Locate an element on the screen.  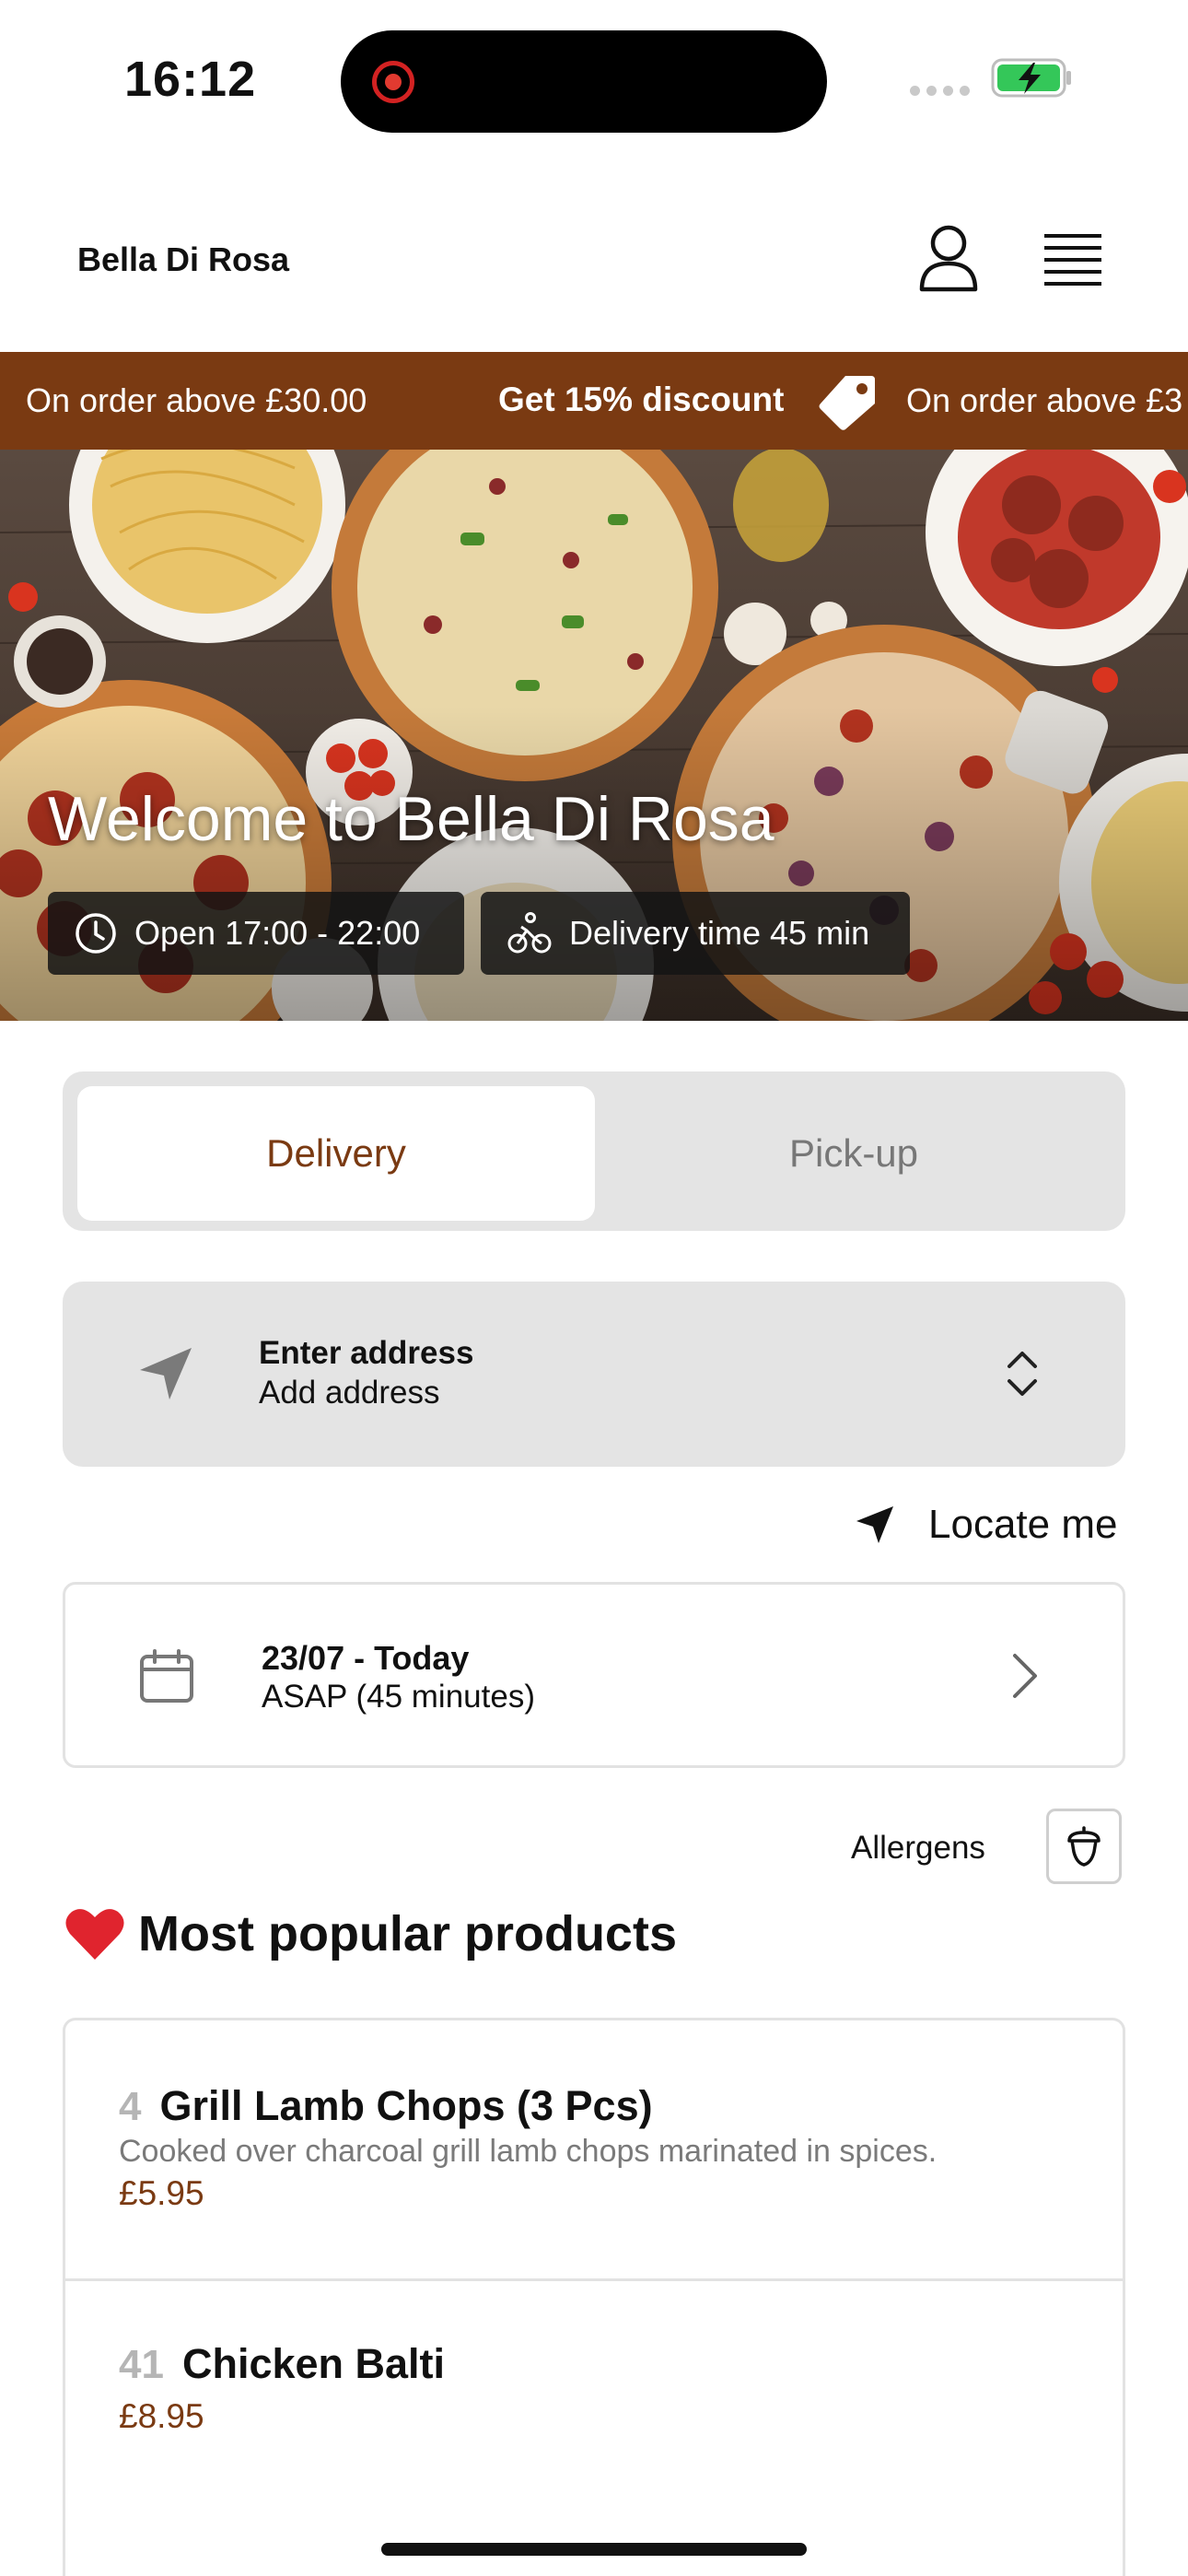
navigation-arrow-icon is located at coordinates (166, 1373).